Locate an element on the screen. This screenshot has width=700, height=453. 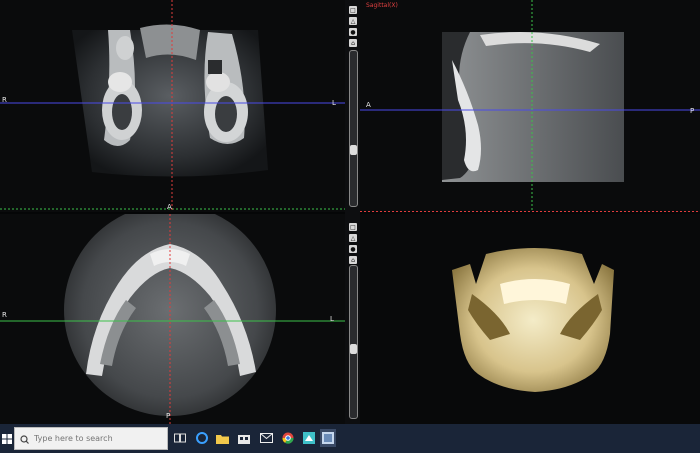
search-icon is located at coordinates (24, 438).